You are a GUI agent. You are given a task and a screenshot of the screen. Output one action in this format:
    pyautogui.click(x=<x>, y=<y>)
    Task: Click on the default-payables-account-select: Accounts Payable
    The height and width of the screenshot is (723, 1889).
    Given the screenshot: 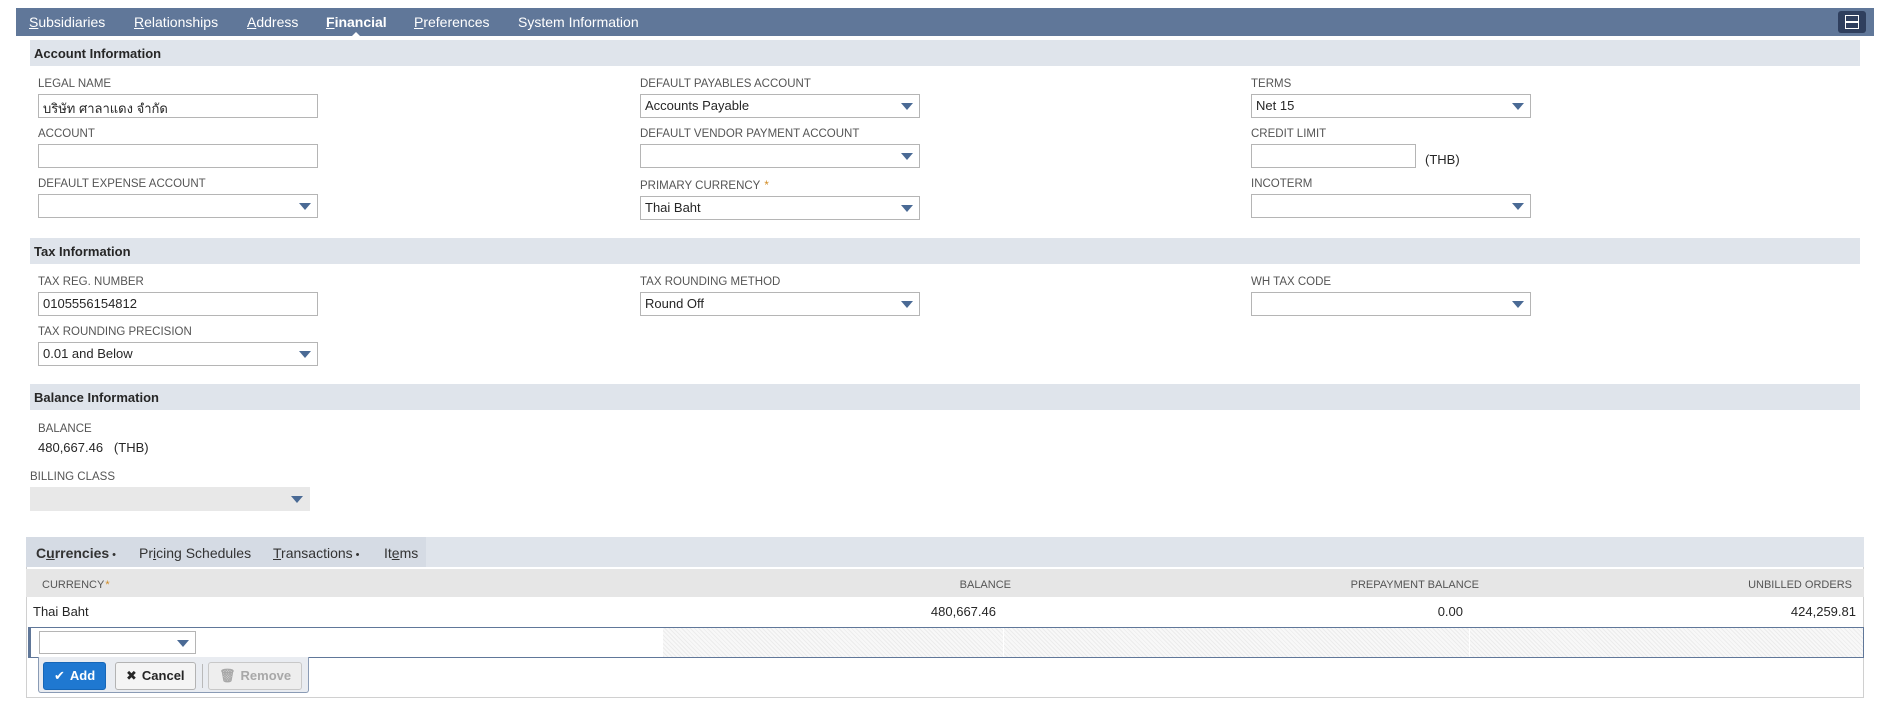 What is the action you would take?
    pyautogui.click(x=780, y=106)
    